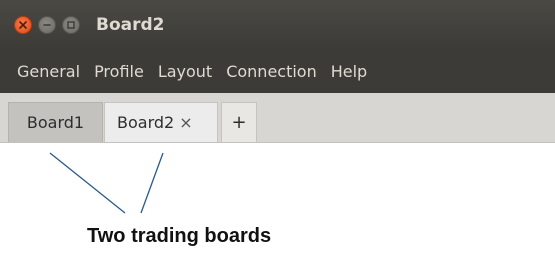 Image resolution: width=555 pixels, height=260 pixels. Describe the element at coordinates (179, 236) in the screenshot. I see `annotation-caption: Two trading boards` at that location.